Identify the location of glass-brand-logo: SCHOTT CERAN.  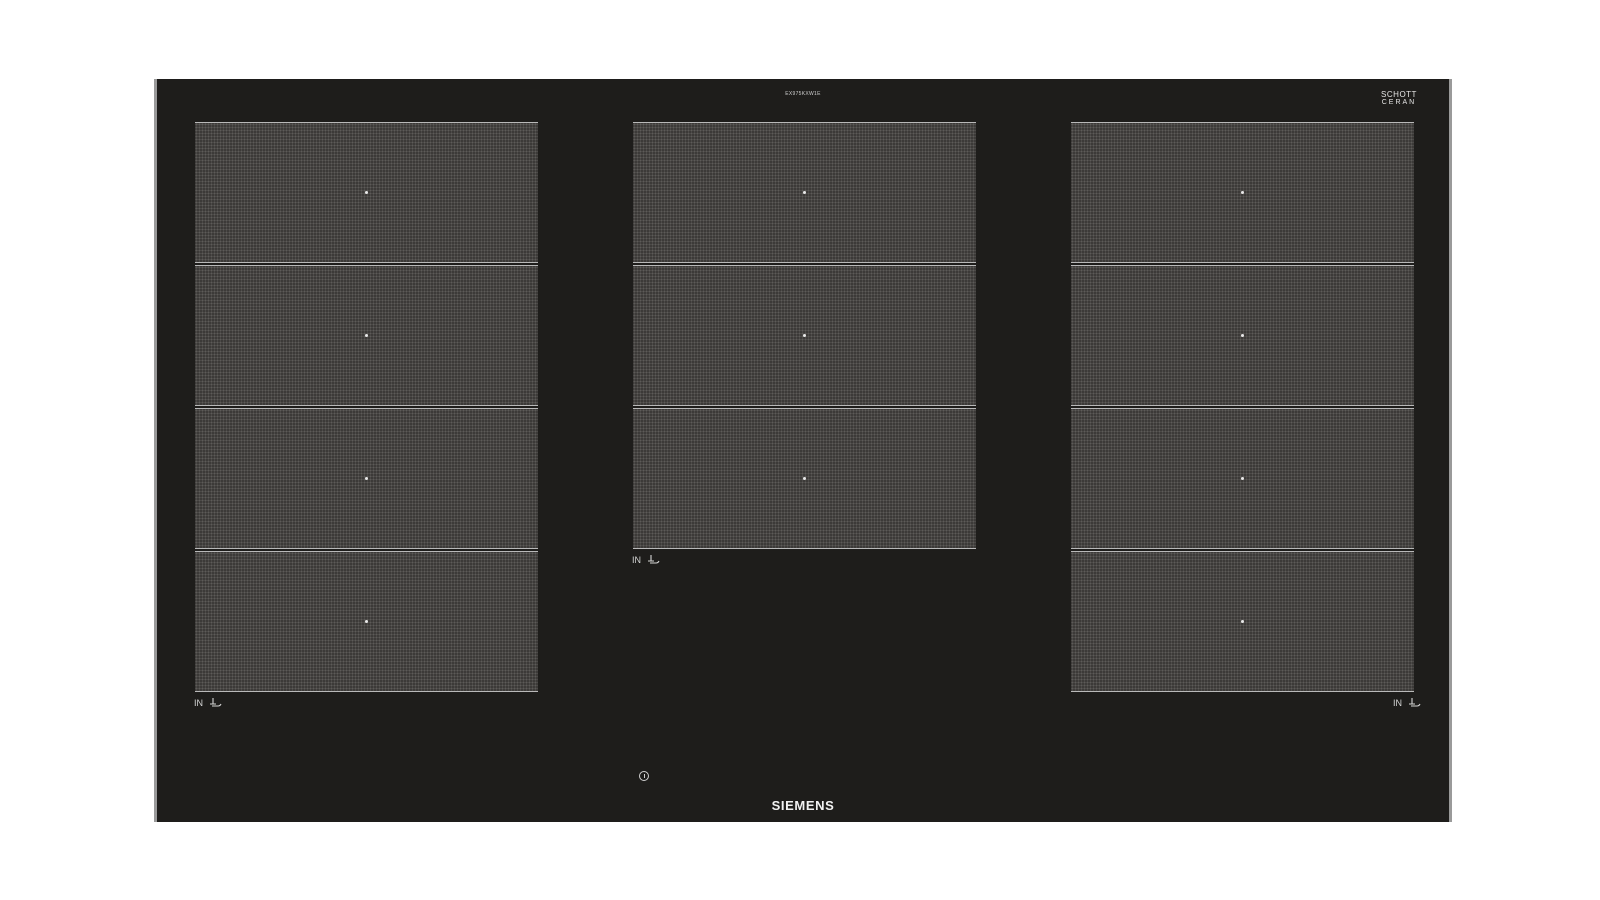
(1399, 100).